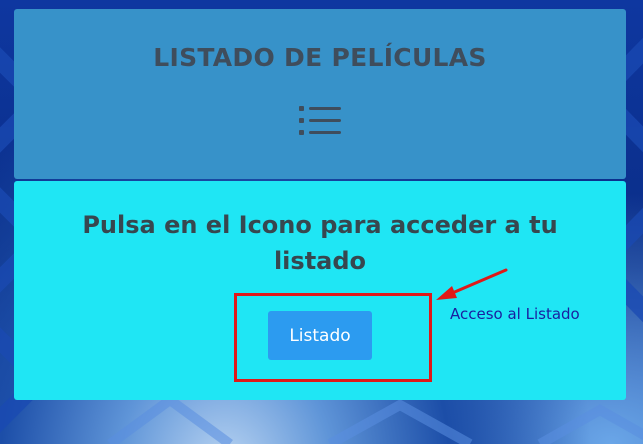  Describe the element at coordinates (333, 337) in the screenshot. I see `annotation-highlight-box` at that location.